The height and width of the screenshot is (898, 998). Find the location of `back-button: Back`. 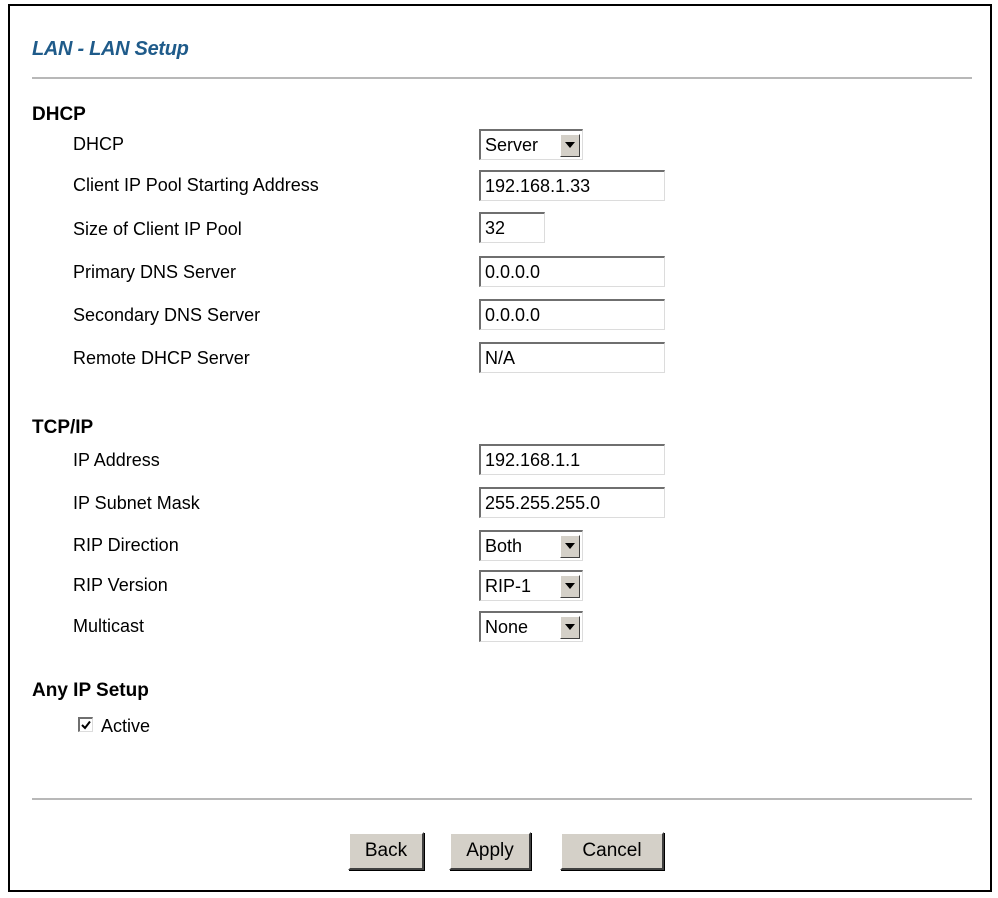

back-button: Back is located at coordinates (386, 851).